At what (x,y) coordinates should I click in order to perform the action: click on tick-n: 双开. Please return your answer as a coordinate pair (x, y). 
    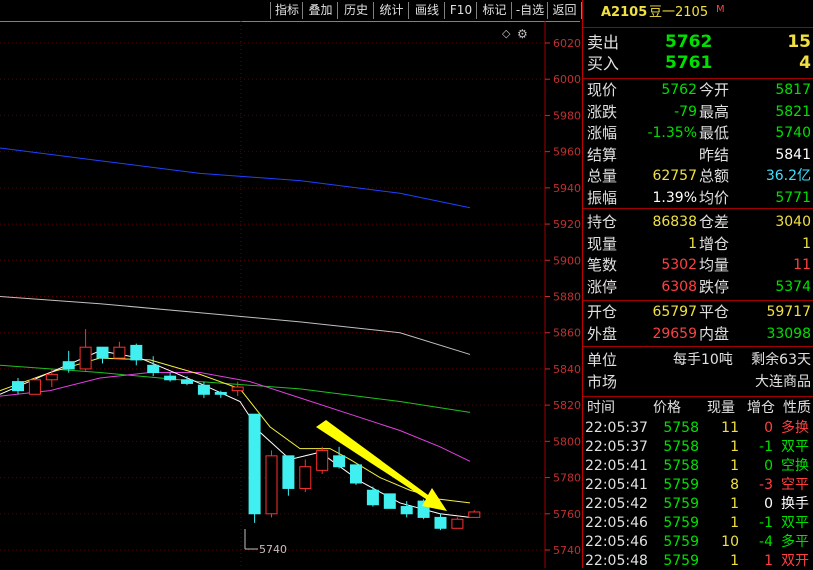
    Looking at the image, I should click on (795, 561).